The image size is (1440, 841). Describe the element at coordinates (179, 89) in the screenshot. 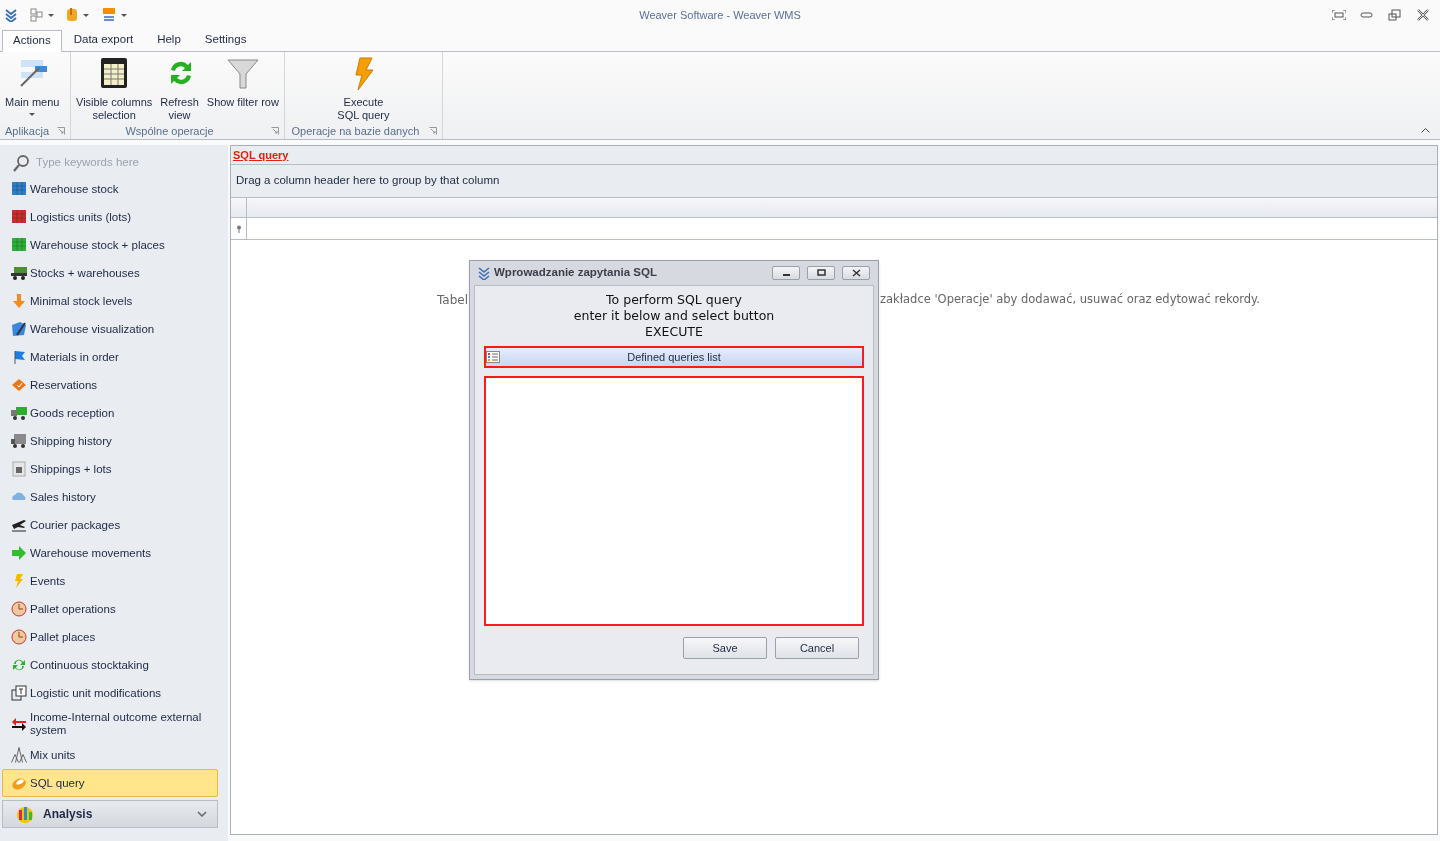

I see `ribbon-button: Refresh view` at that location.